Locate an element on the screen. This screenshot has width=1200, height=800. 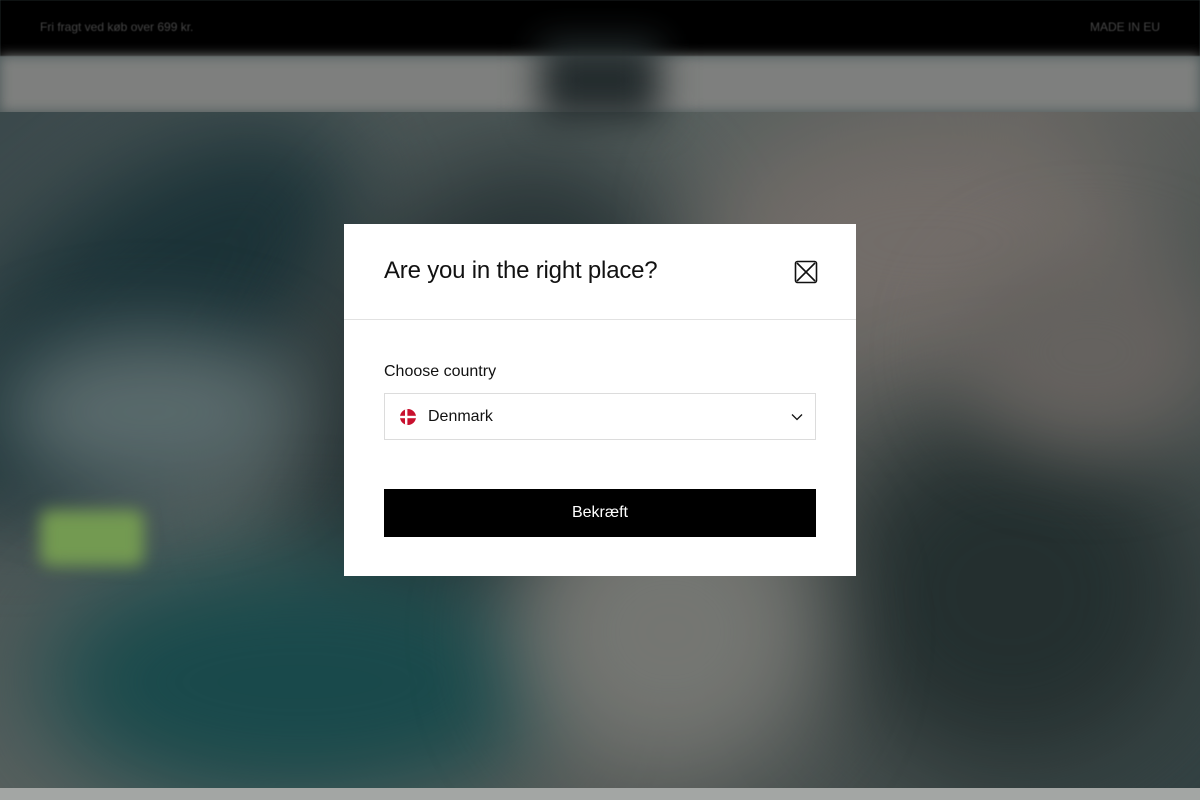
close-button is located at coordinates (806, 272).